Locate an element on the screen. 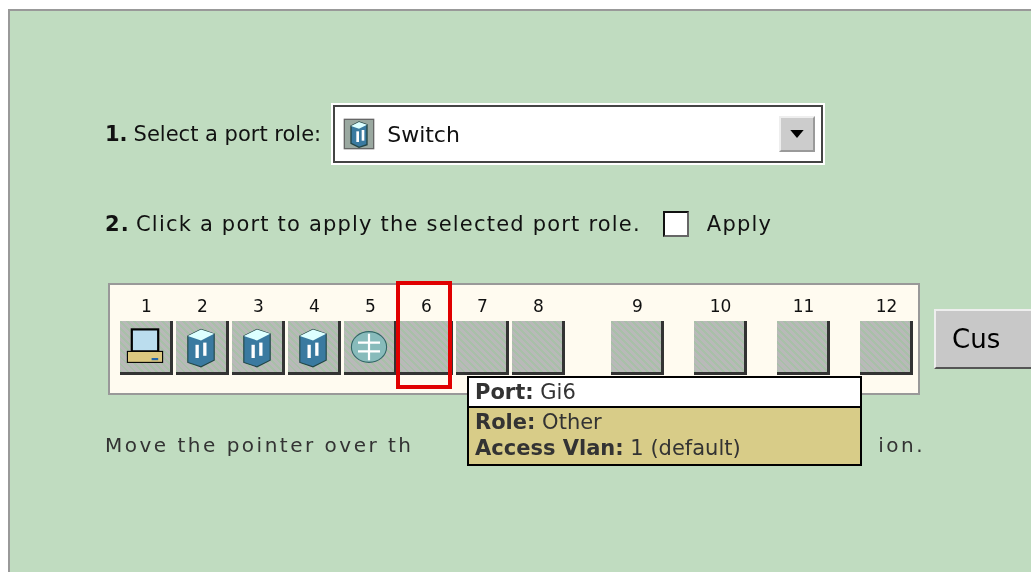  dropdown-arrow-button is located at coordinates (797, 134).